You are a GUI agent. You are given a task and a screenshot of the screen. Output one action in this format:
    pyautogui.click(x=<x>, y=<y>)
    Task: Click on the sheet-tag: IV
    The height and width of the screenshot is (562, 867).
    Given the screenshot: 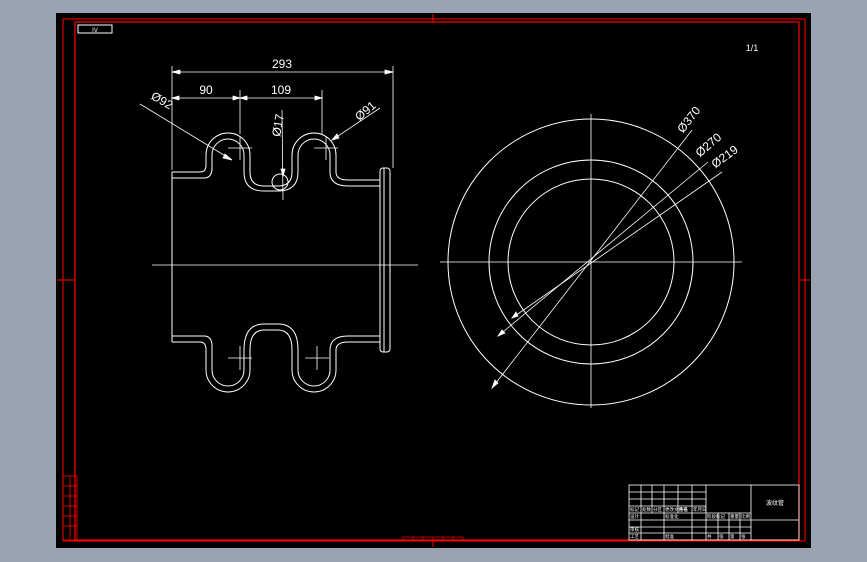 What is the action you would take?
    pyautogui.click(x=95, y=31)
    